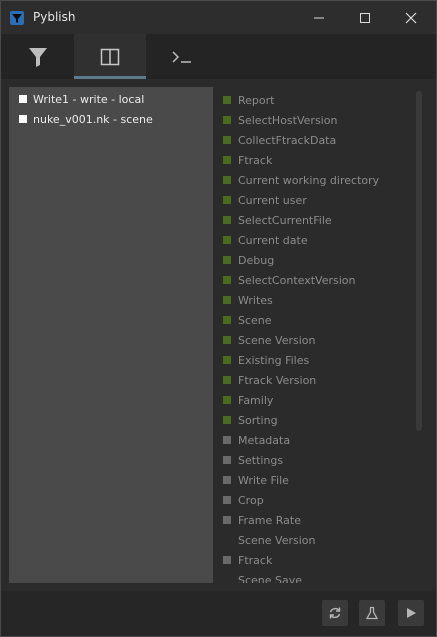 The image size is (437, 637). Describe the element at coordinates (263, 480) in the screenshot. I see `plugin-label: Write File` at that location.